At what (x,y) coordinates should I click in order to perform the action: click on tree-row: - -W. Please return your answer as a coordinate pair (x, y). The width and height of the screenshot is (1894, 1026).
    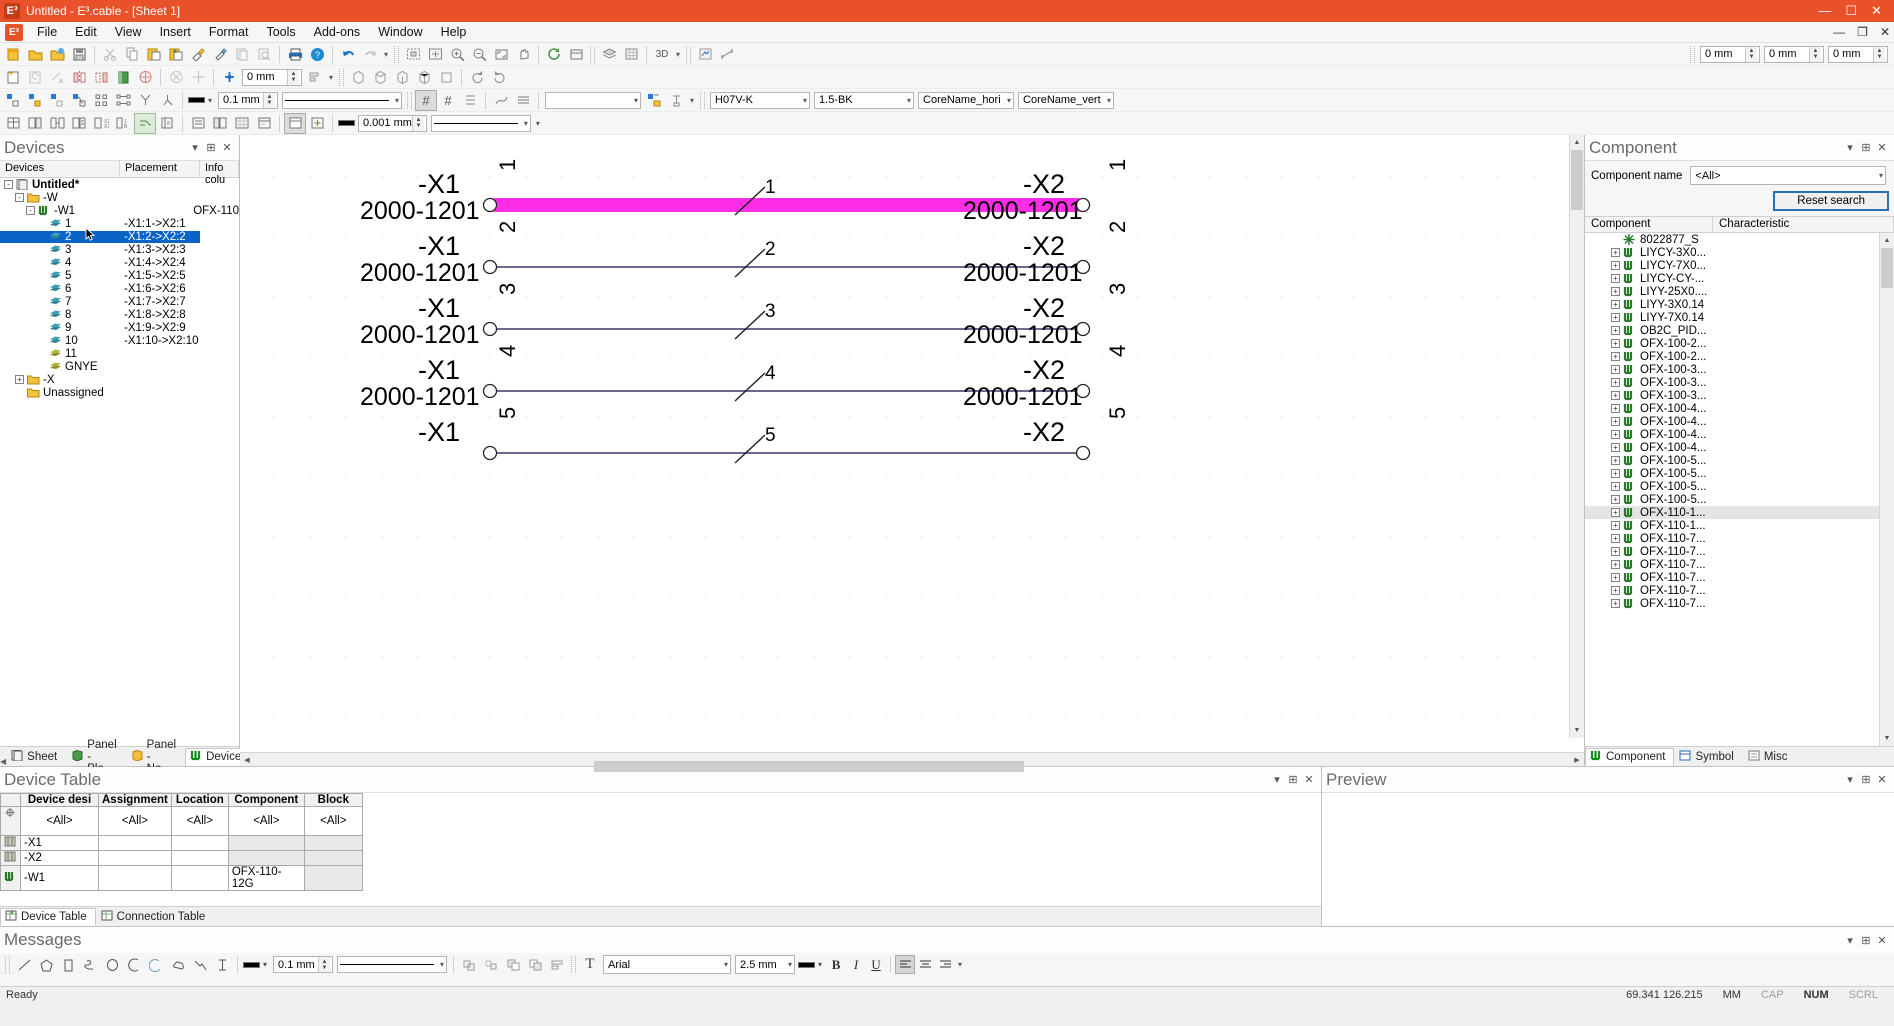
    Looking at the image, I should click on (119, 197).